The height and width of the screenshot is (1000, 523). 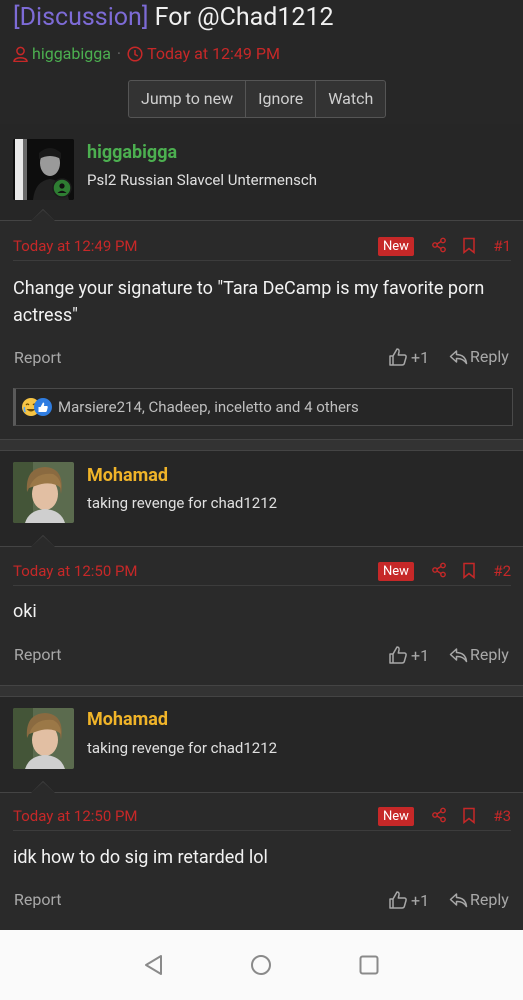 What do you see at coordinates (244, 17) in the screenshot?
I see `thread-title-text: For @Chad1212` at bounding box center [244, 17].